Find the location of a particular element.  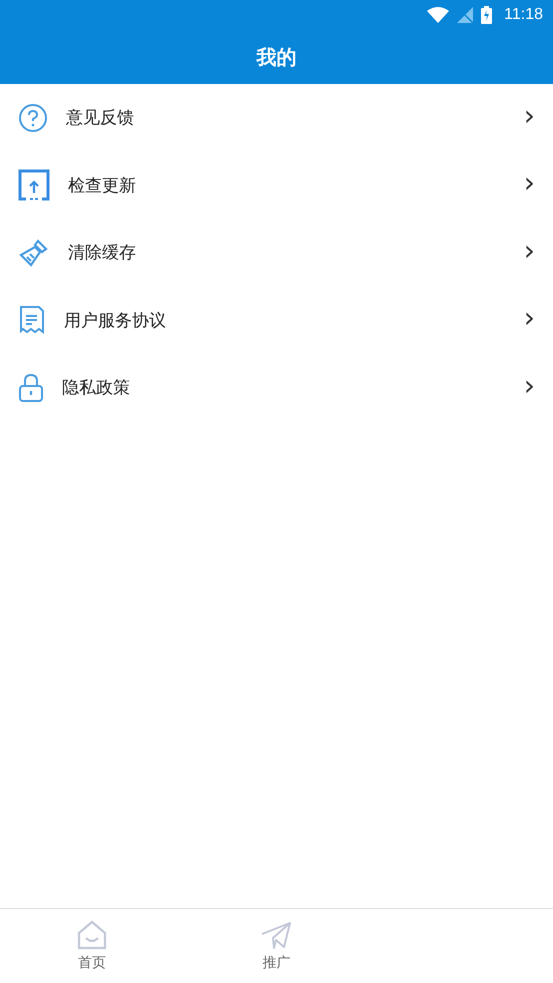

menu-item: 清除缓存 › is located at coordinates (276, 252).